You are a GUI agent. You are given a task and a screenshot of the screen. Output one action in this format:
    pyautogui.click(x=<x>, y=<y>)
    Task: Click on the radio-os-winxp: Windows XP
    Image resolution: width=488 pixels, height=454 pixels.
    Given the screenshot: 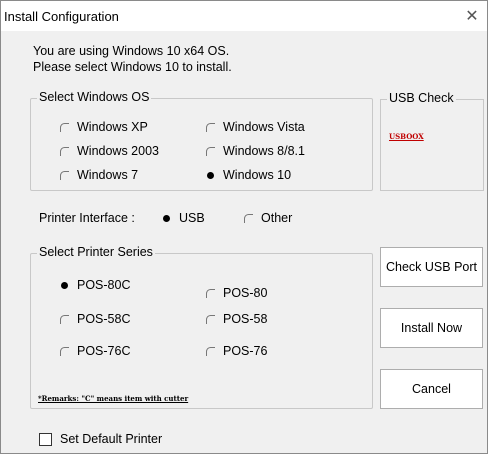 What is the action you would take?
    pyautogui.click(x=103, y=127)
    